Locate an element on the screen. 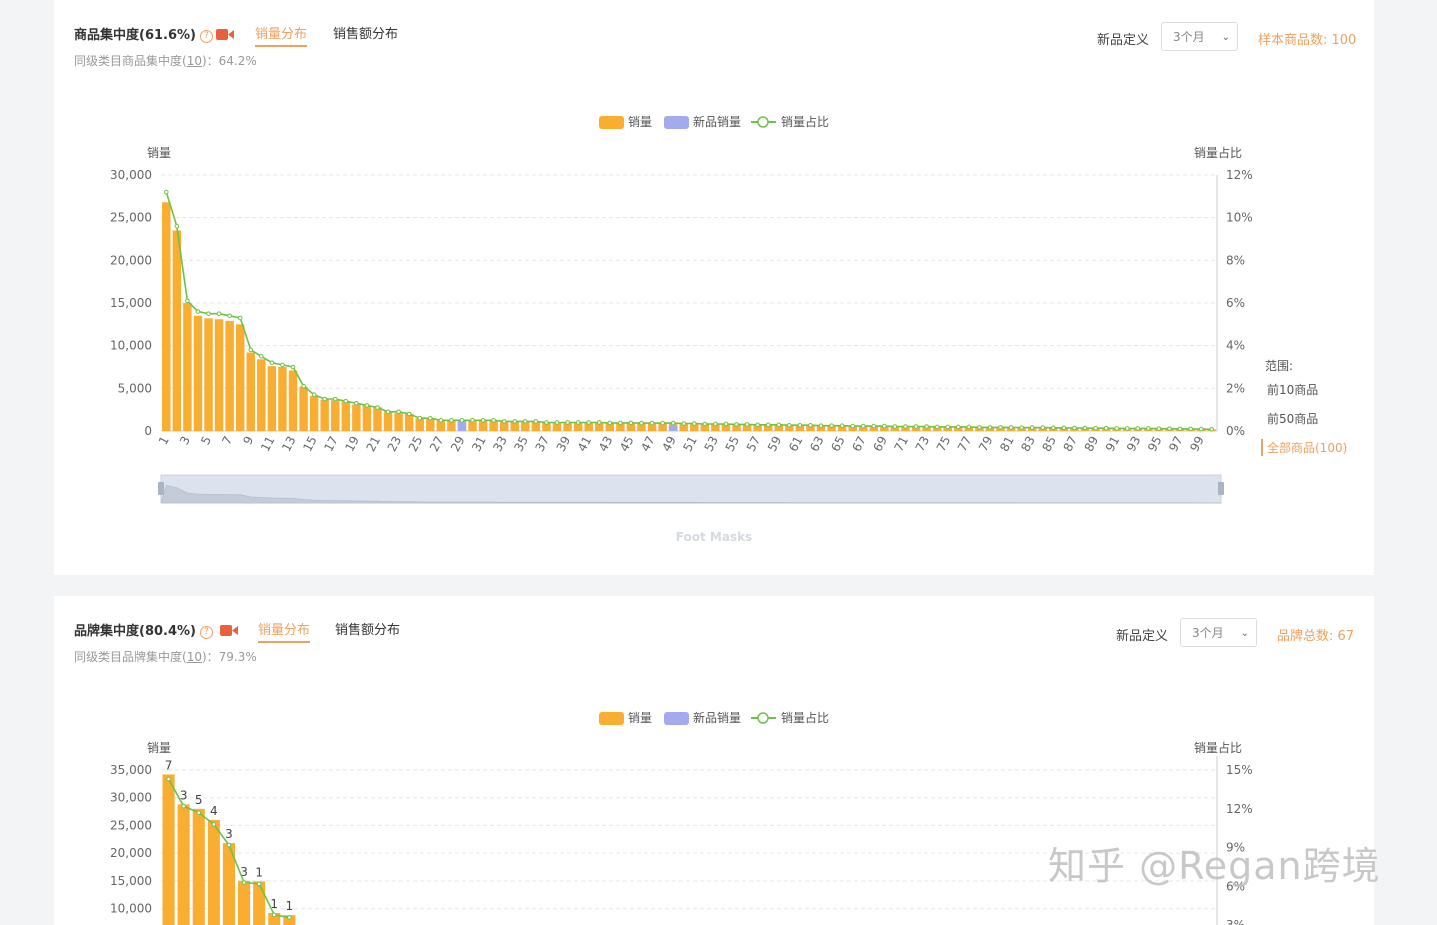 This screenshot has width=1437, height=925. section-title: 商品集中度(61.6%)? is located at coordinates (143, 33).